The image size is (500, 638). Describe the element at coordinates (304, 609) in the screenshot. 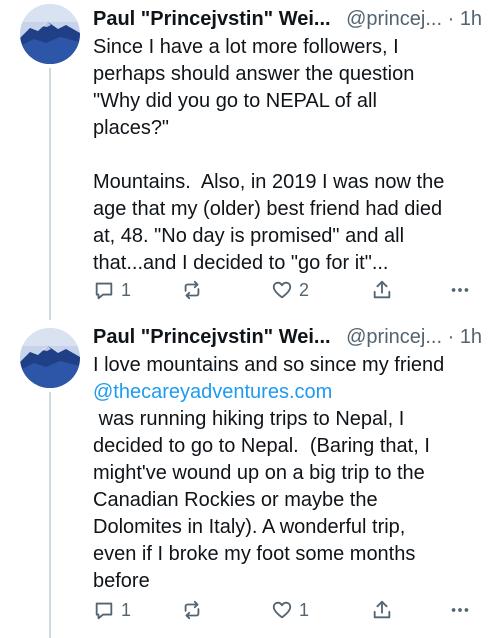

I see `like-count: 1` at that location.